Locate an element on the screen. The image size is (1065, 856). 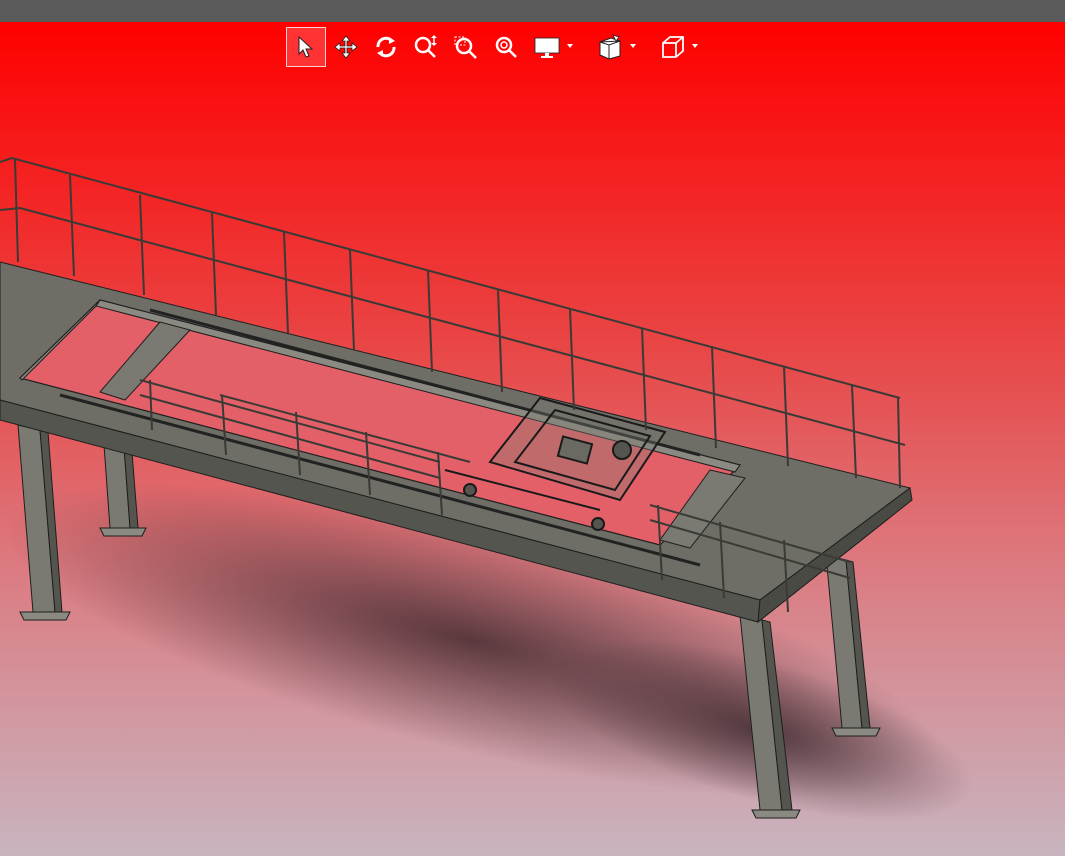
cursor-arrow-icon is located at coordinates (306, 47).